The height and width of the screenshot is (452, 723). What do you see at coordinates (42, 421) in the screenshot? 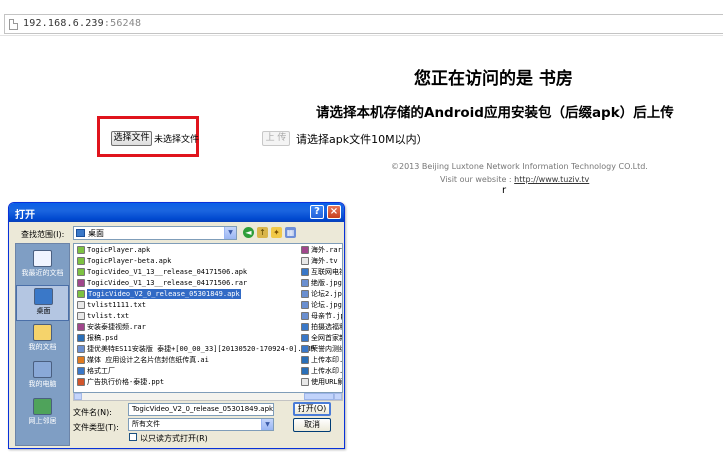
I see `place-label: 网上邻居` at bounding box center [42, 421].